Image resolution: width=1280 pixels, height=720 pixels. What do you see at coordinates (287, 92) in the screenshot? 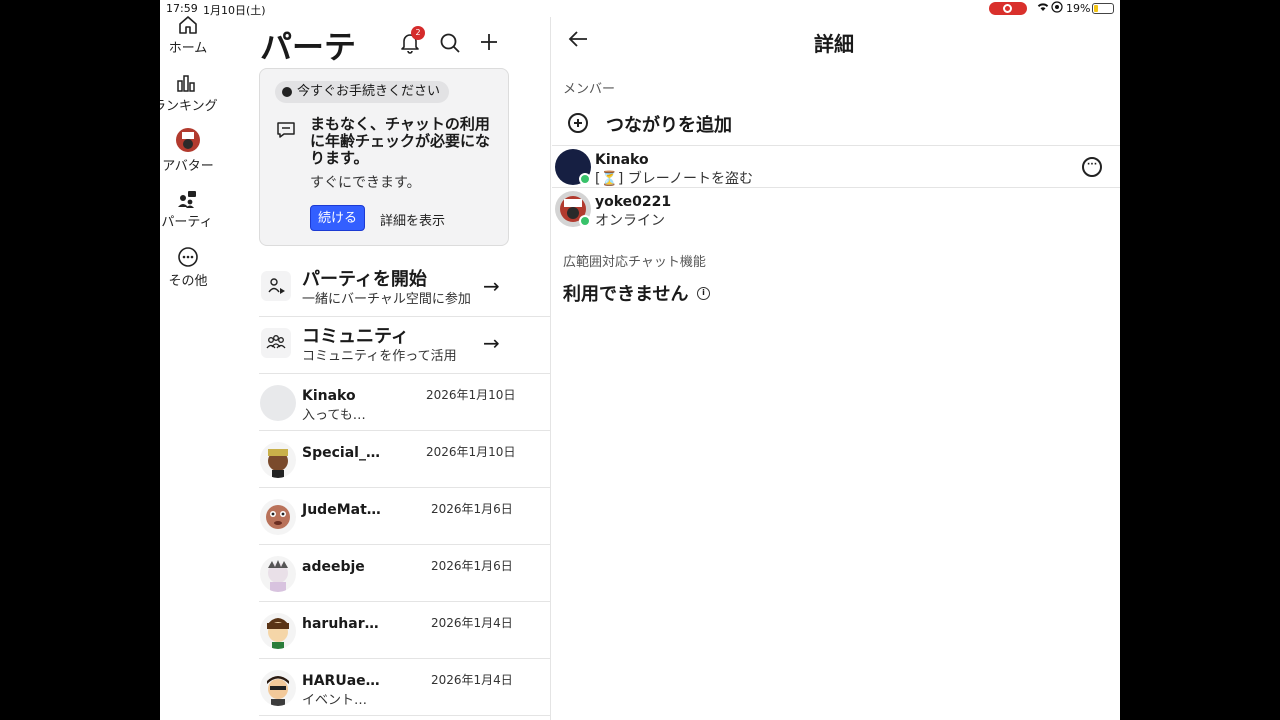
I see `clock-icon` at bounding box center [287, 92].